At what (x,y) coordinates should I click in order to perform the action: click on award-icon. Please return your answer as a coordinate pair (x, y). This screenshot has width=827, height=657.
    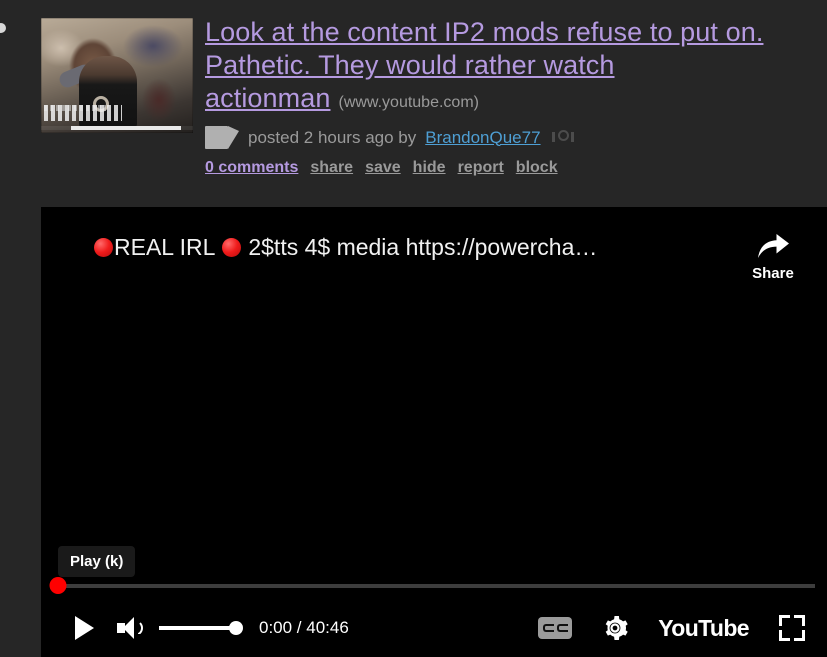
    Looking at the image, I should click on (562, 137).